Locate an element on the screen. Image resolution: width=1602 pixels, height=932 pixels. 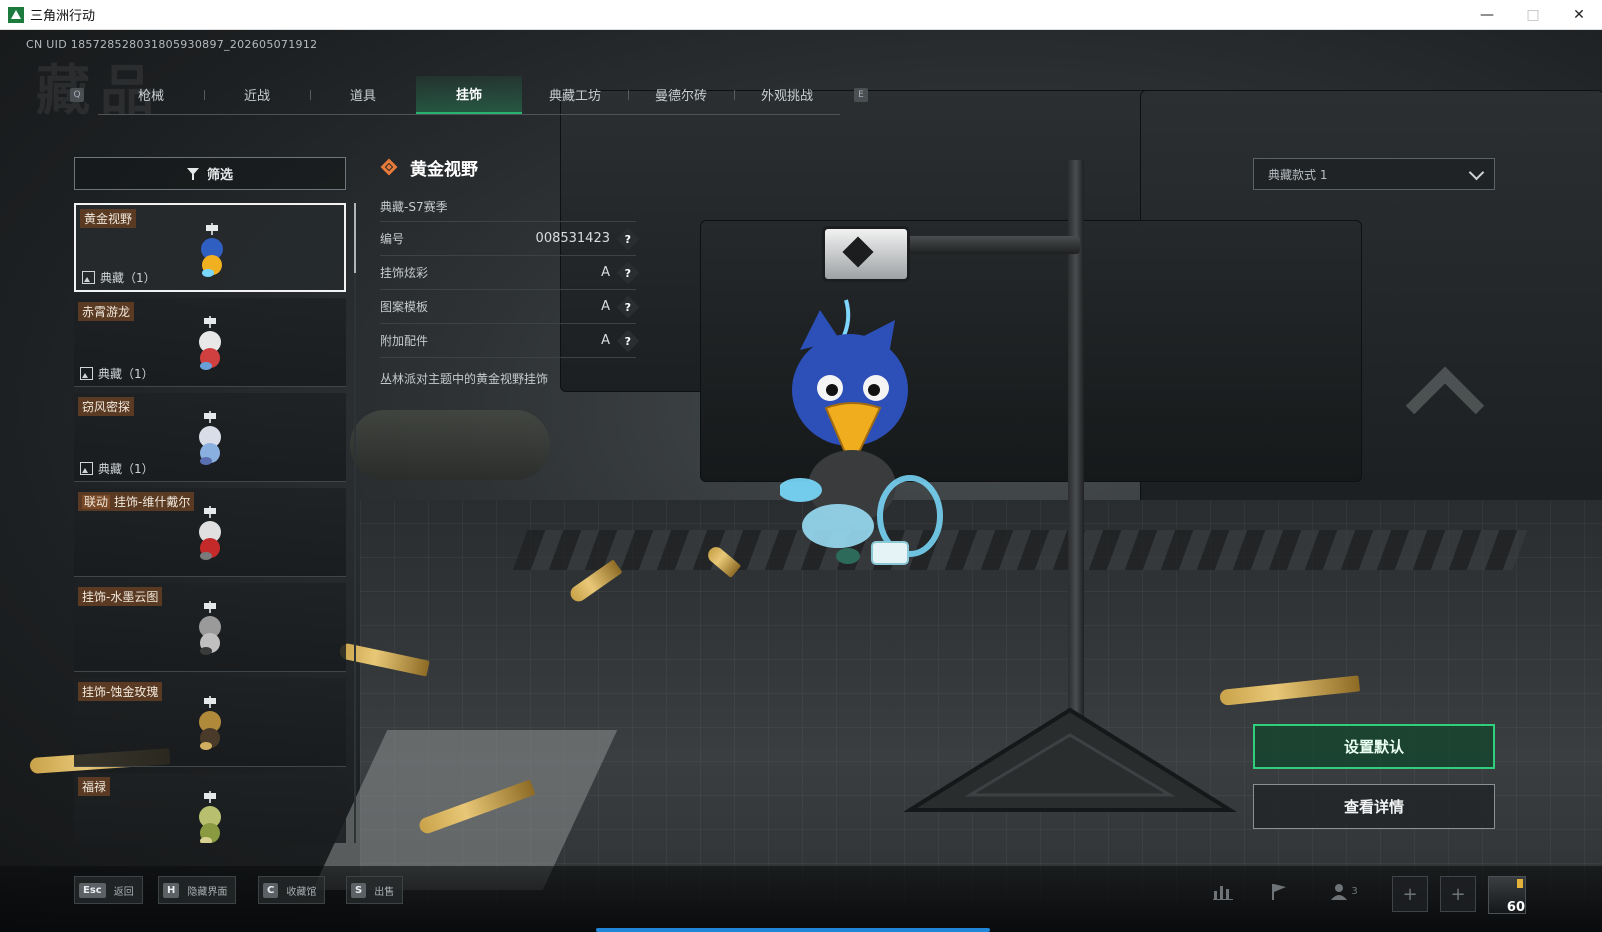
close-icon: ✕ is located at coordinates (1579, 15).